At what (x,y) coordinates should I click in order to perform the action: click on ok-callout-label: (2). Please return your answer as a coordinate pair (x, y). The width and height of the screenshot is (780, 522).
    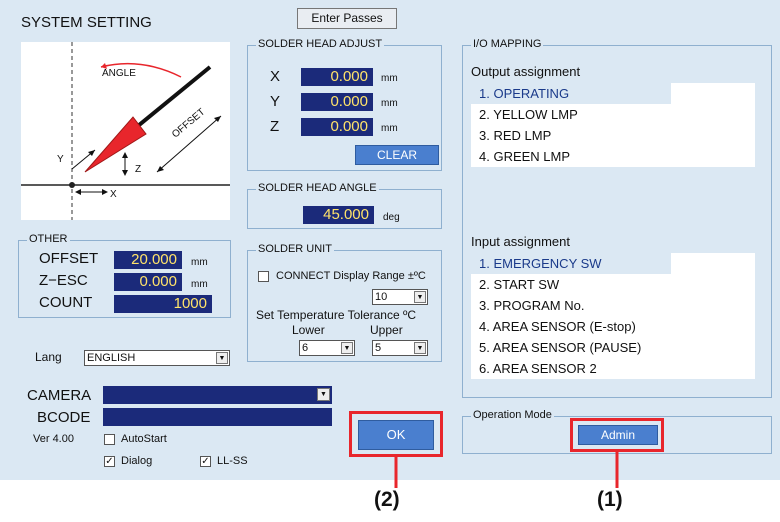
    Looking at the image, I should click on (387, 499).